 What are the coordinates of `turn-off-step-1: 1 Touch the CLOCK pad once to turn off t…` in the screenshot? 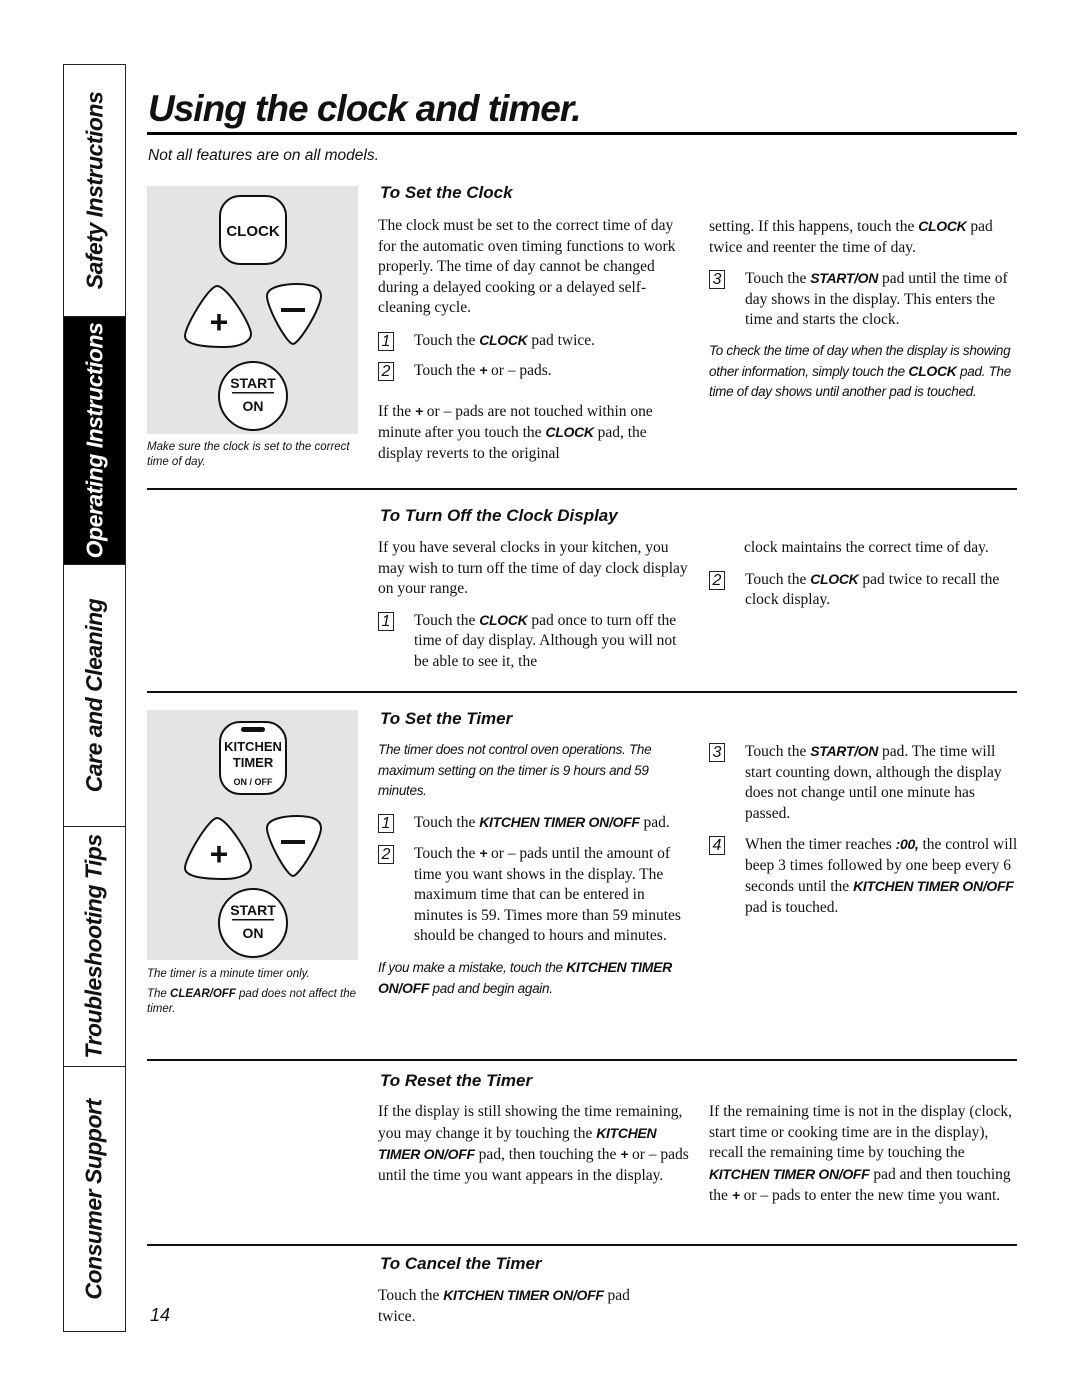 It's located at (534, 641).